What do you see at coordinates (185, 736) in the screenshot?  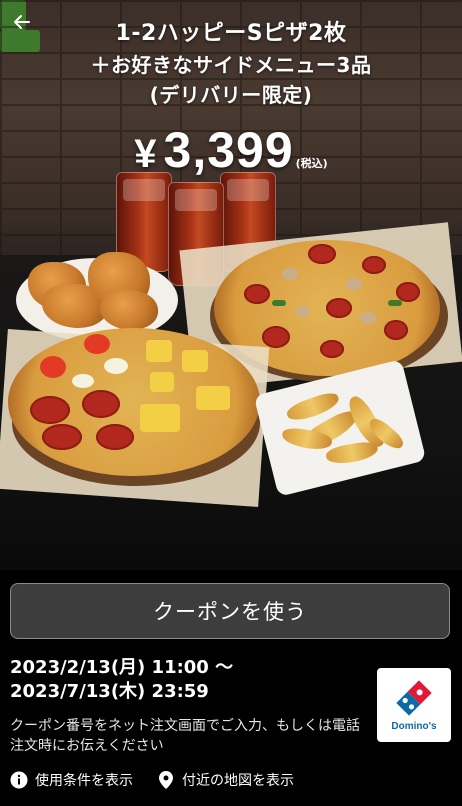 I see `coupon-instructions: クーポン番号をネット注文画面でご入力、もしくは電話注文時にお伝えください` at bounding box center [185, 736].